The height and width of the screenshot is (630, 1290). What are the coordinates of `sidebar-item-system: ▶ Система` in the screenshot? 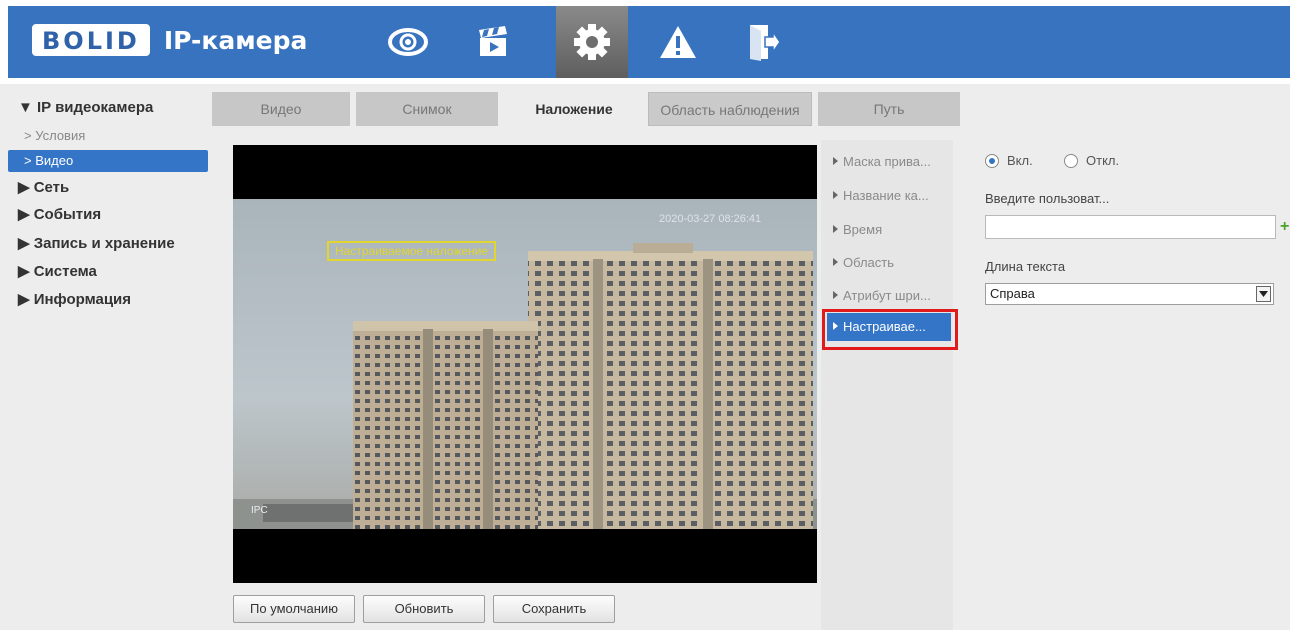 It's located at (108, 272).